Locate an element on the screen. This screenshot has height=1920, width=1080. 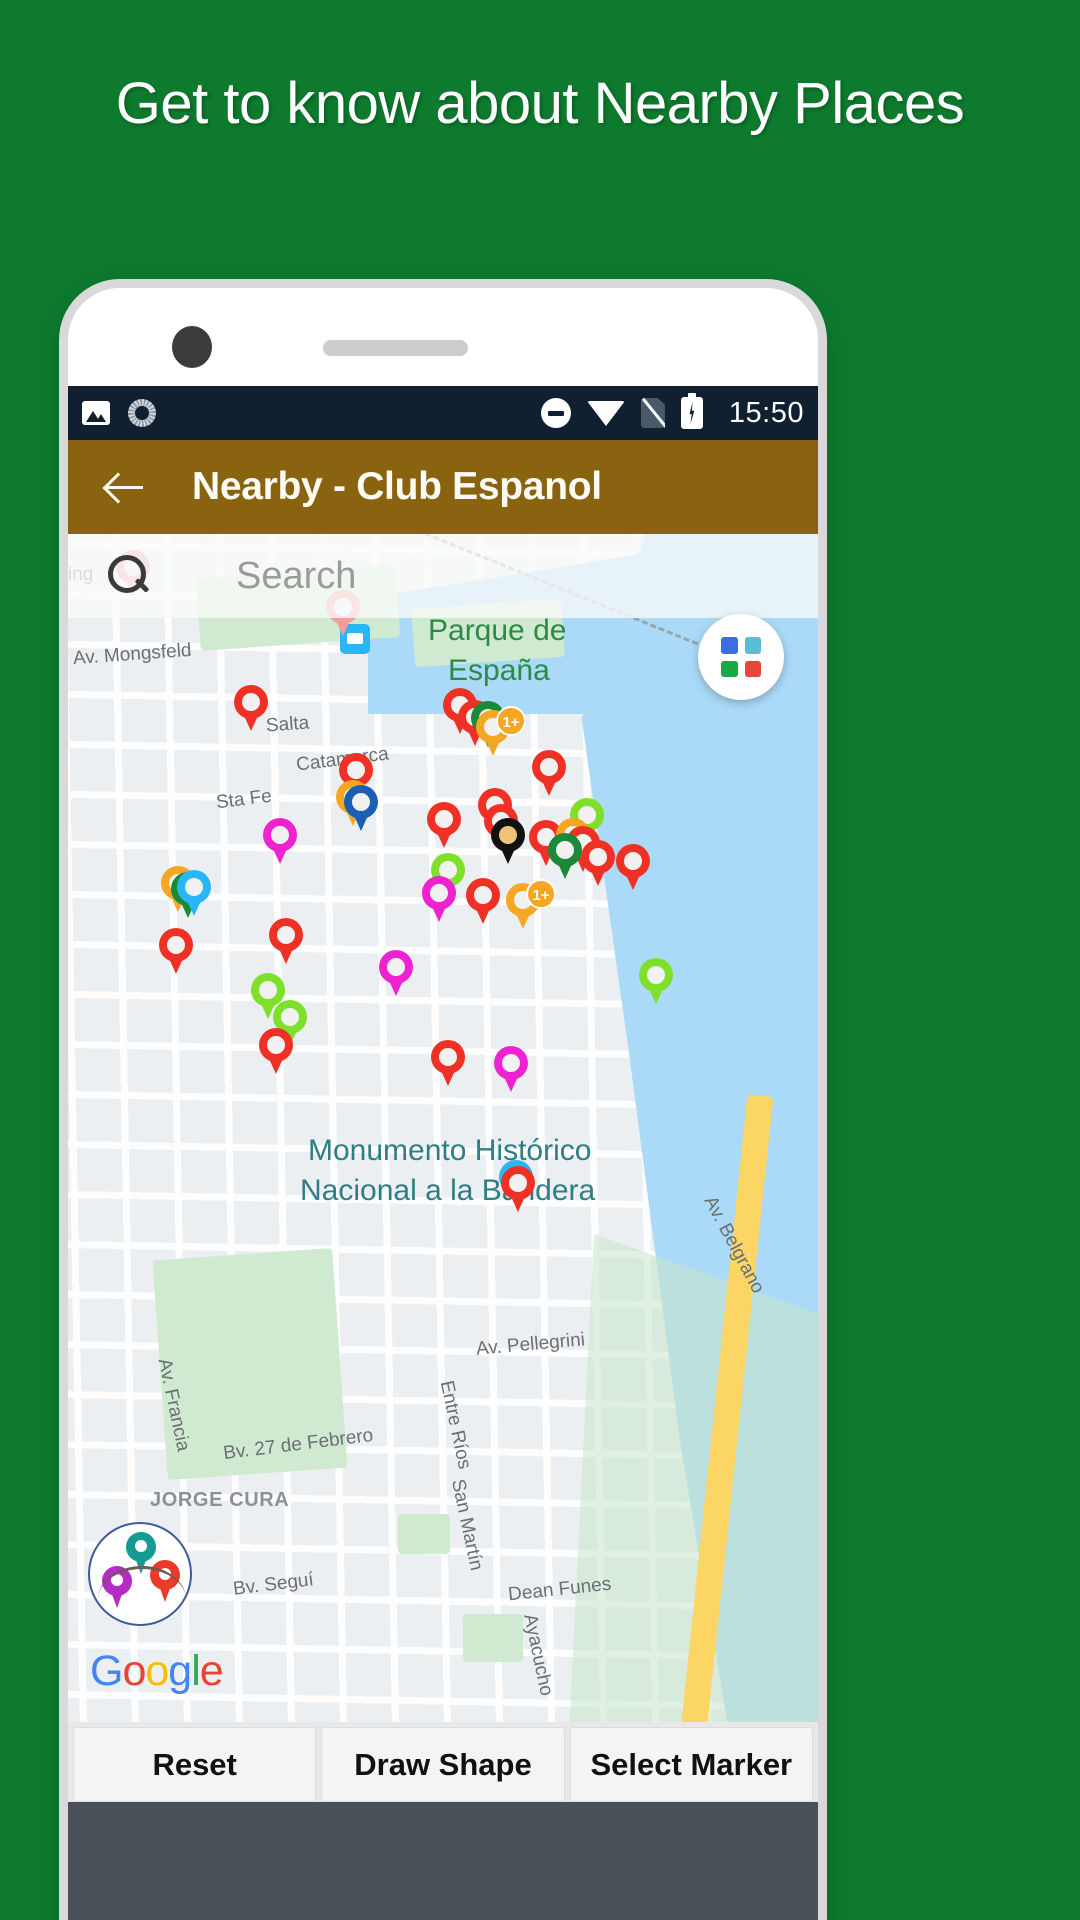
back-arrow-icon is located at coordinates (125, 487).